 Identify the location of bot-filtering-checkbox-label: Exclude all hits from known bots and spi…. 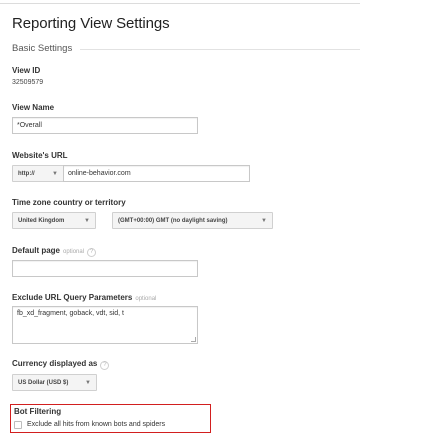
(96, 424).